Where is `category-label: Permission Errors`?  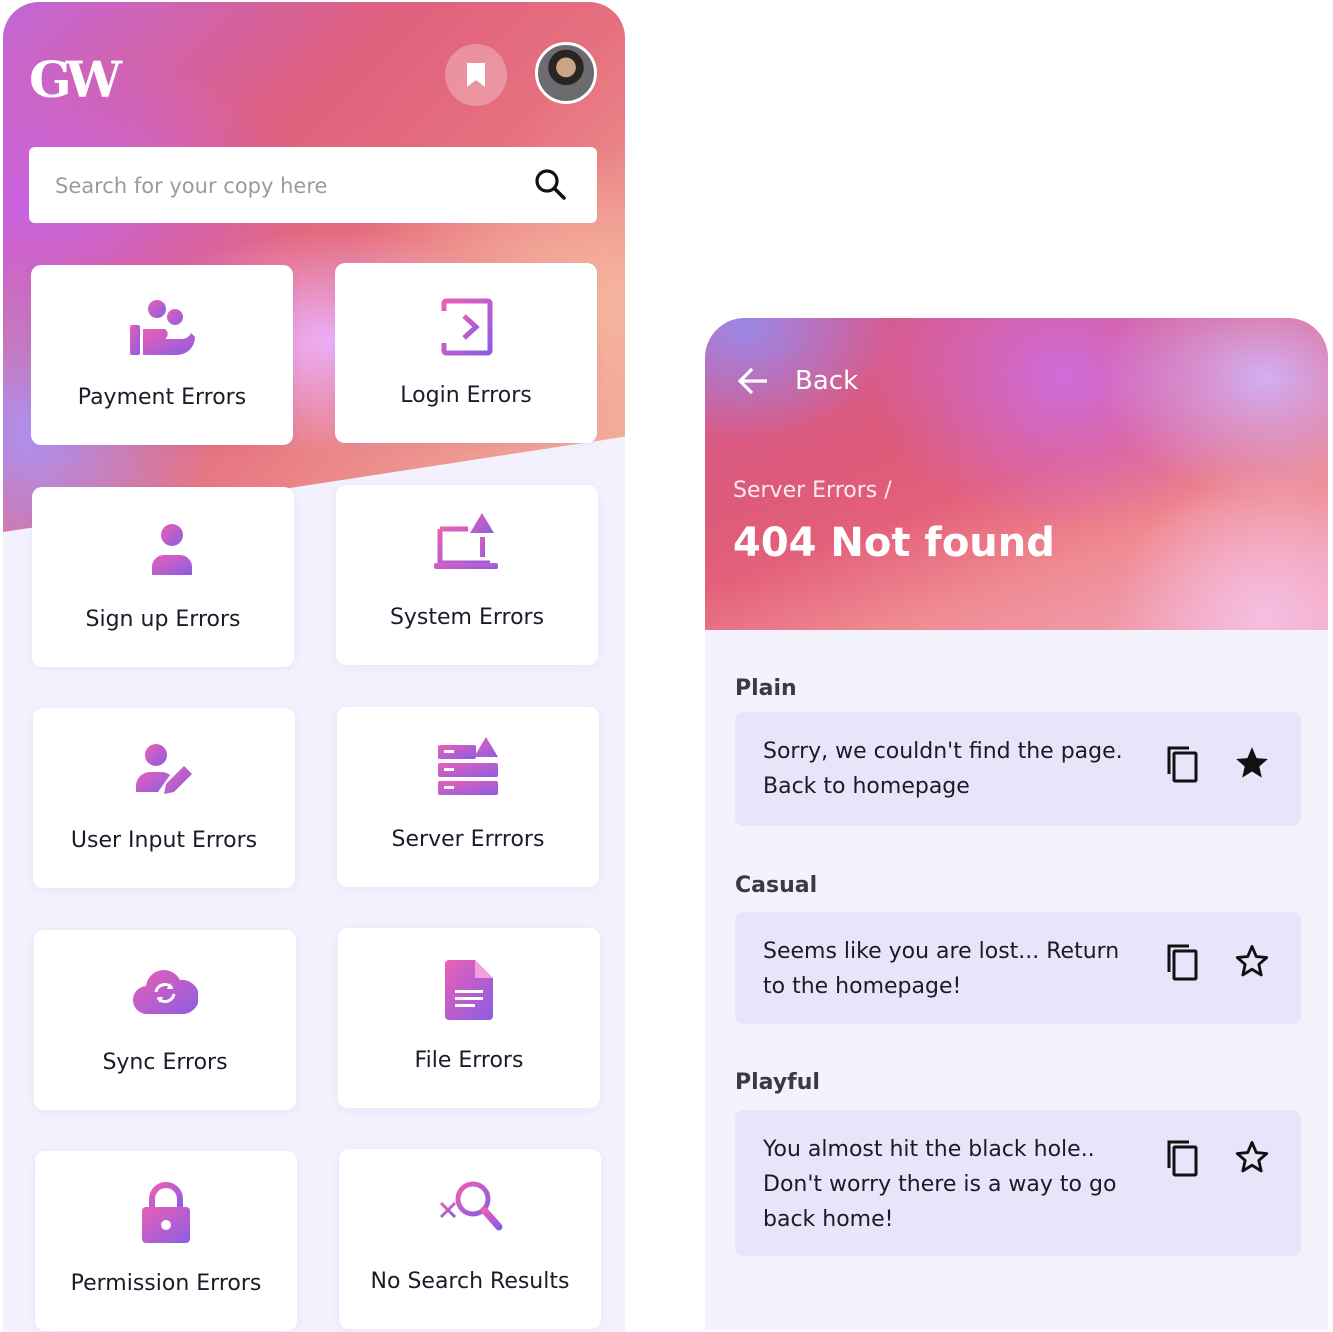 category-label: Permission Errors is located at coordinates (166, 1283).